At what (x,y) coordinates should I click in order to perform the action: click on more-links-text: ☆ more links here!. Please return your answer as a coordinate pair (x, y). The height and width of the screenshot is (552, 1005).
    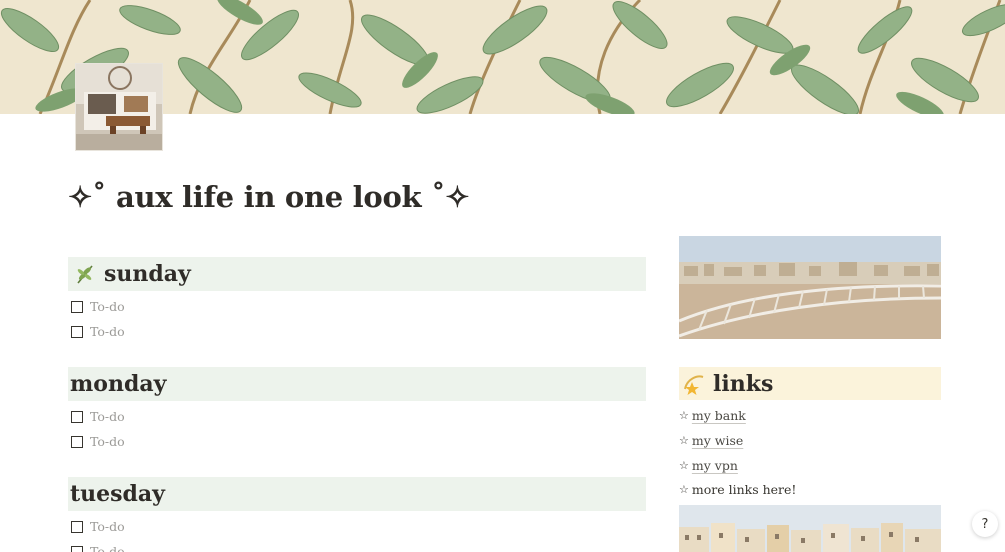
    Looking at the image, I should click on (737, 489).